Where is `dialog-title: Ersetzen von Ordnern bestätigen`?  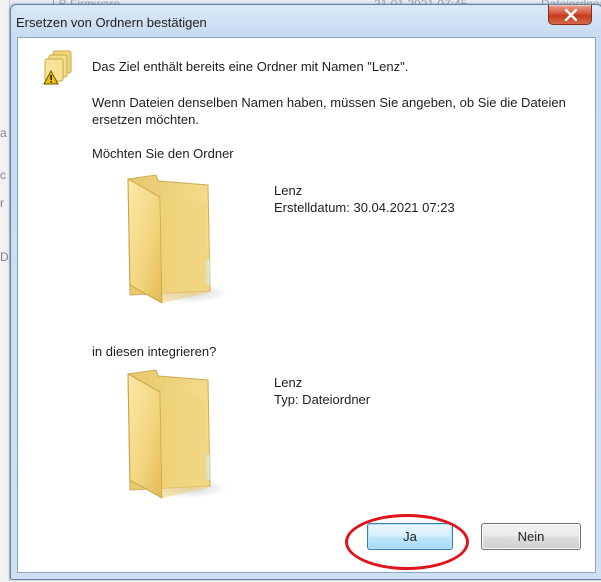 dialog-title: Ersetzen von Ordnern bestätigen is located at coordinates (111, 22).